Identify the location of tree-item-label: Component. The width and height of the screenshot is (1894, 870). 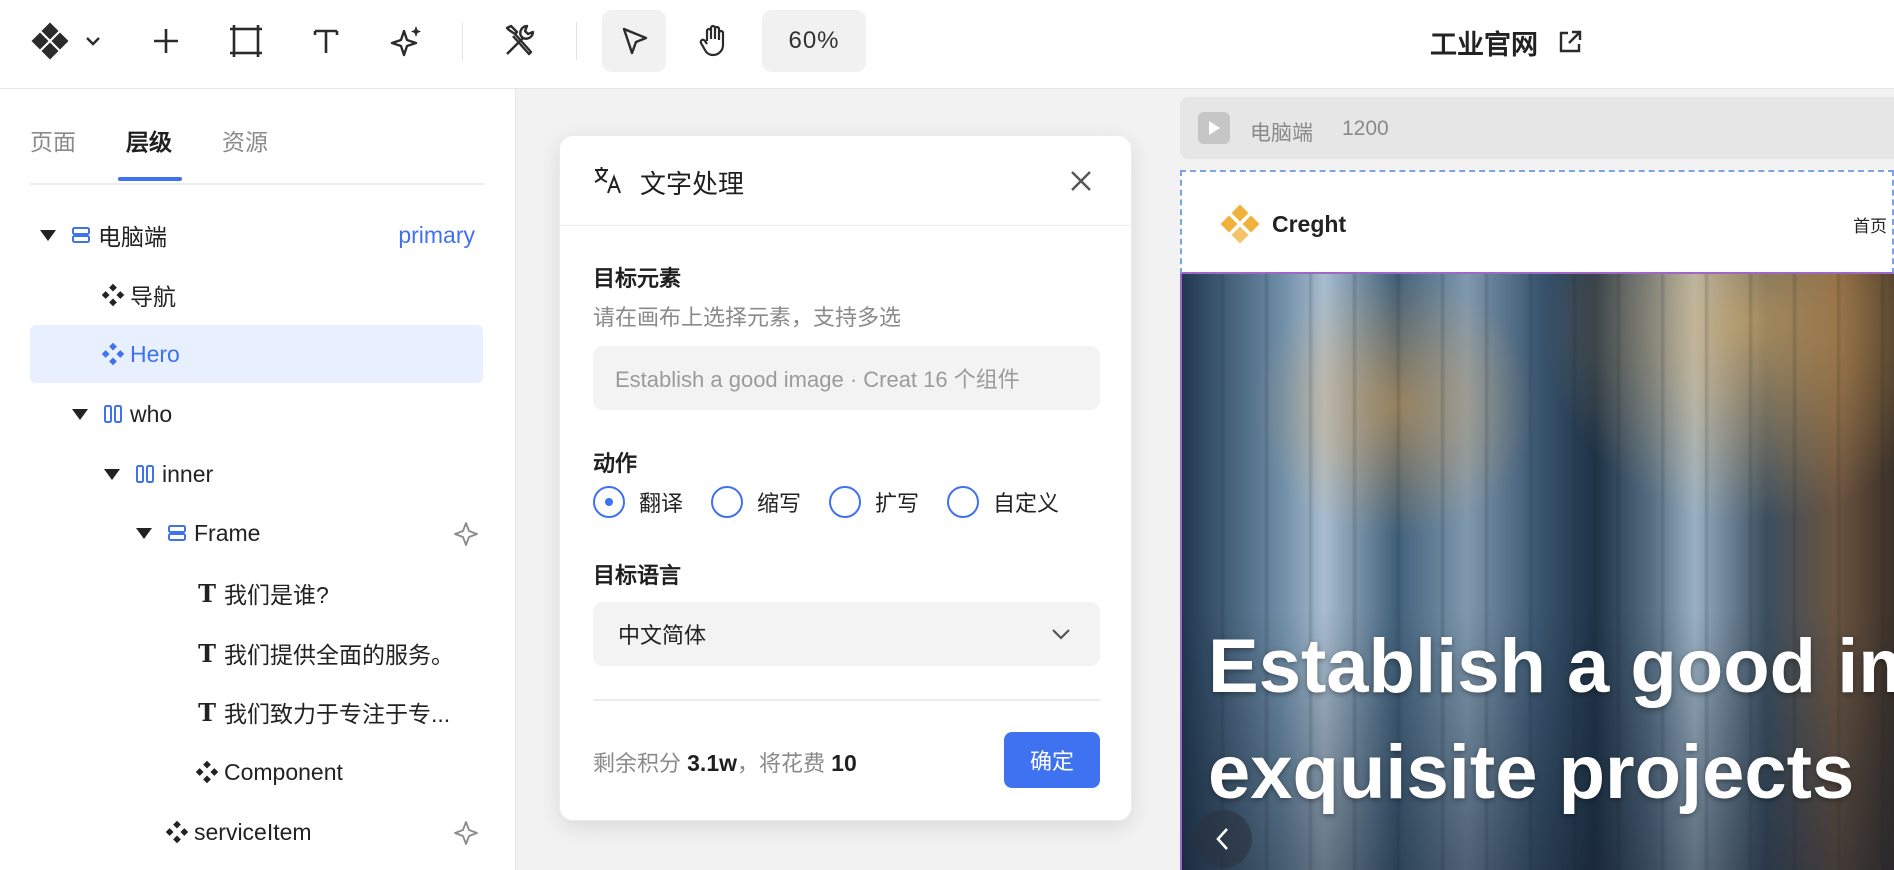
(283, 771).